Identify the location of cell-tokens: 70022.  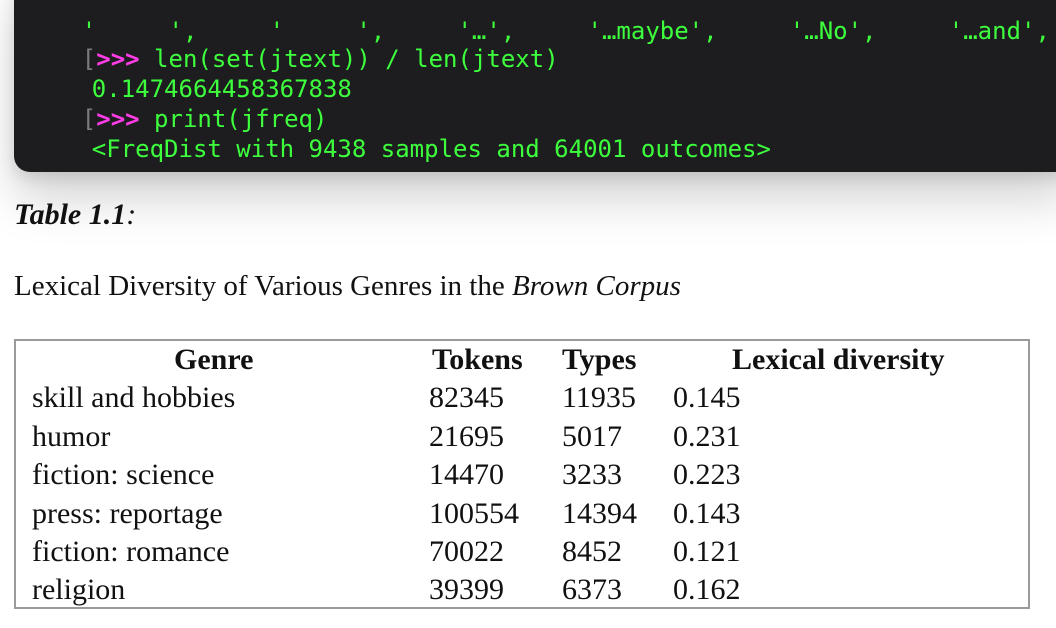
(466, 551).